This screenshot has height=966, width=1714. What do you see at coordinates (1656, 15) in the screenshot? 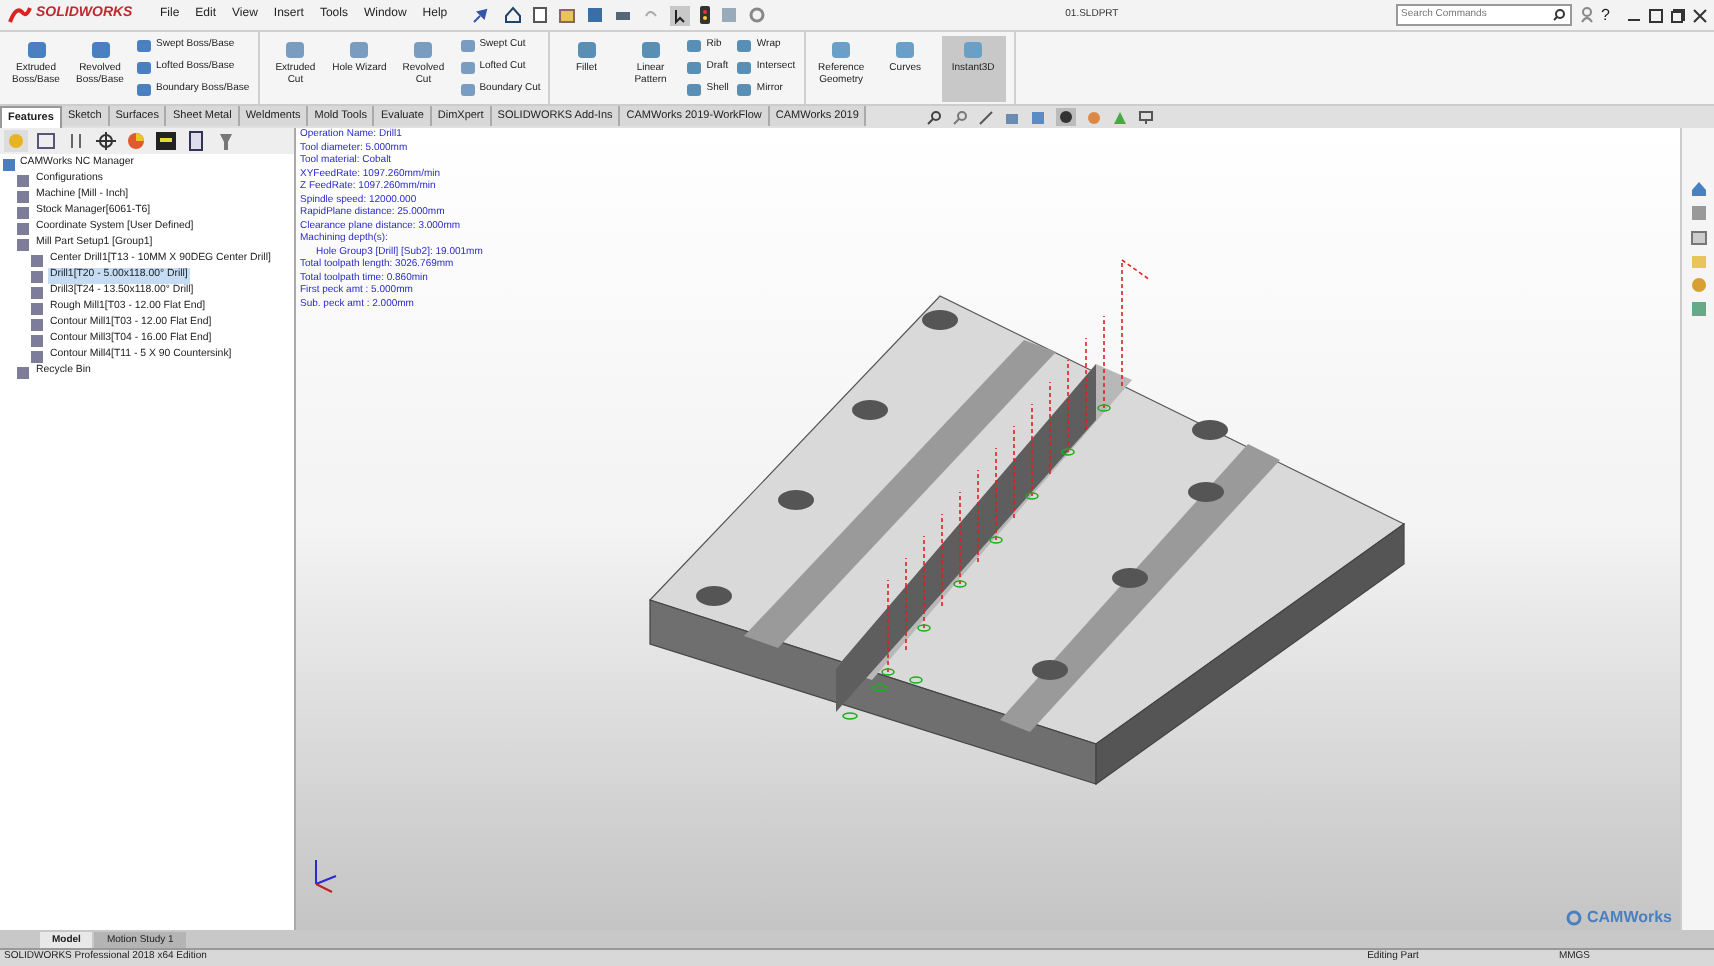
I see `layout-icon` at bounding box center [1656, 15].